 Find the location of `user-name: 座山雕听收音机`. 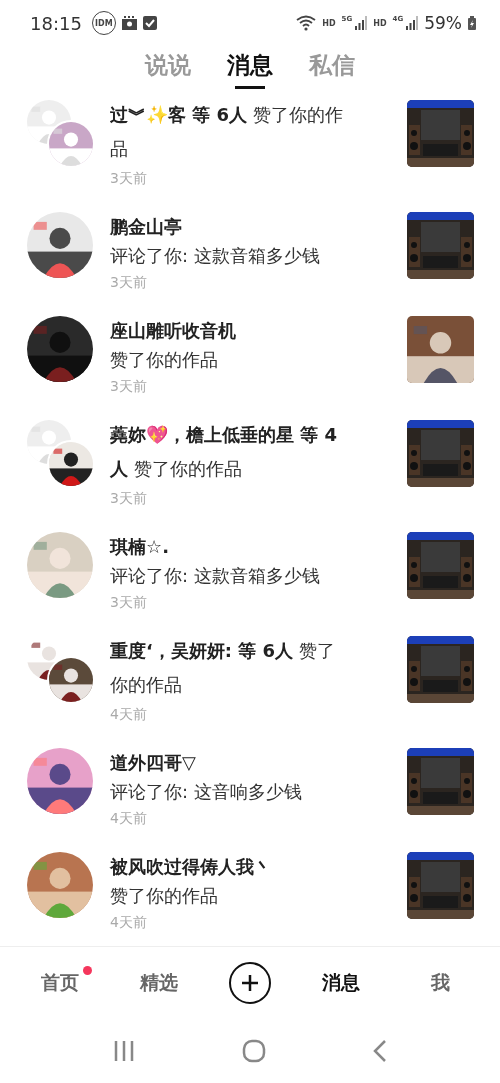

user-name: 座山雕听收音机 is located at coordinates (173, 331).